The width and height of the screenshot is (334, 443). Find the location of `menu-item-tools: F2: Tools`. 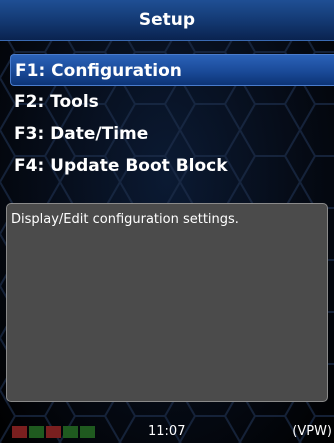

menu-item-tools: F2: Tools is located at coordinates (172, 102).